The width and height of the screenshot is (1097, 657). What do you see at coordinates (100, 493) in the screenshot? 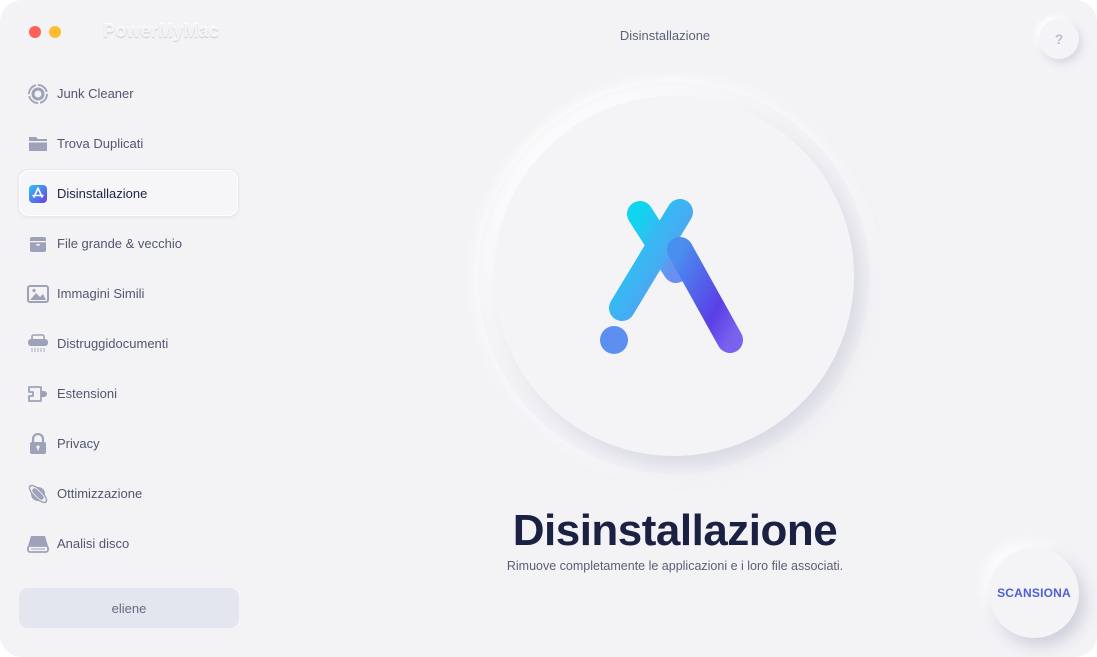
I see `sidebar-item-label: Ottimizzazione` at bounding box center [100, 493].